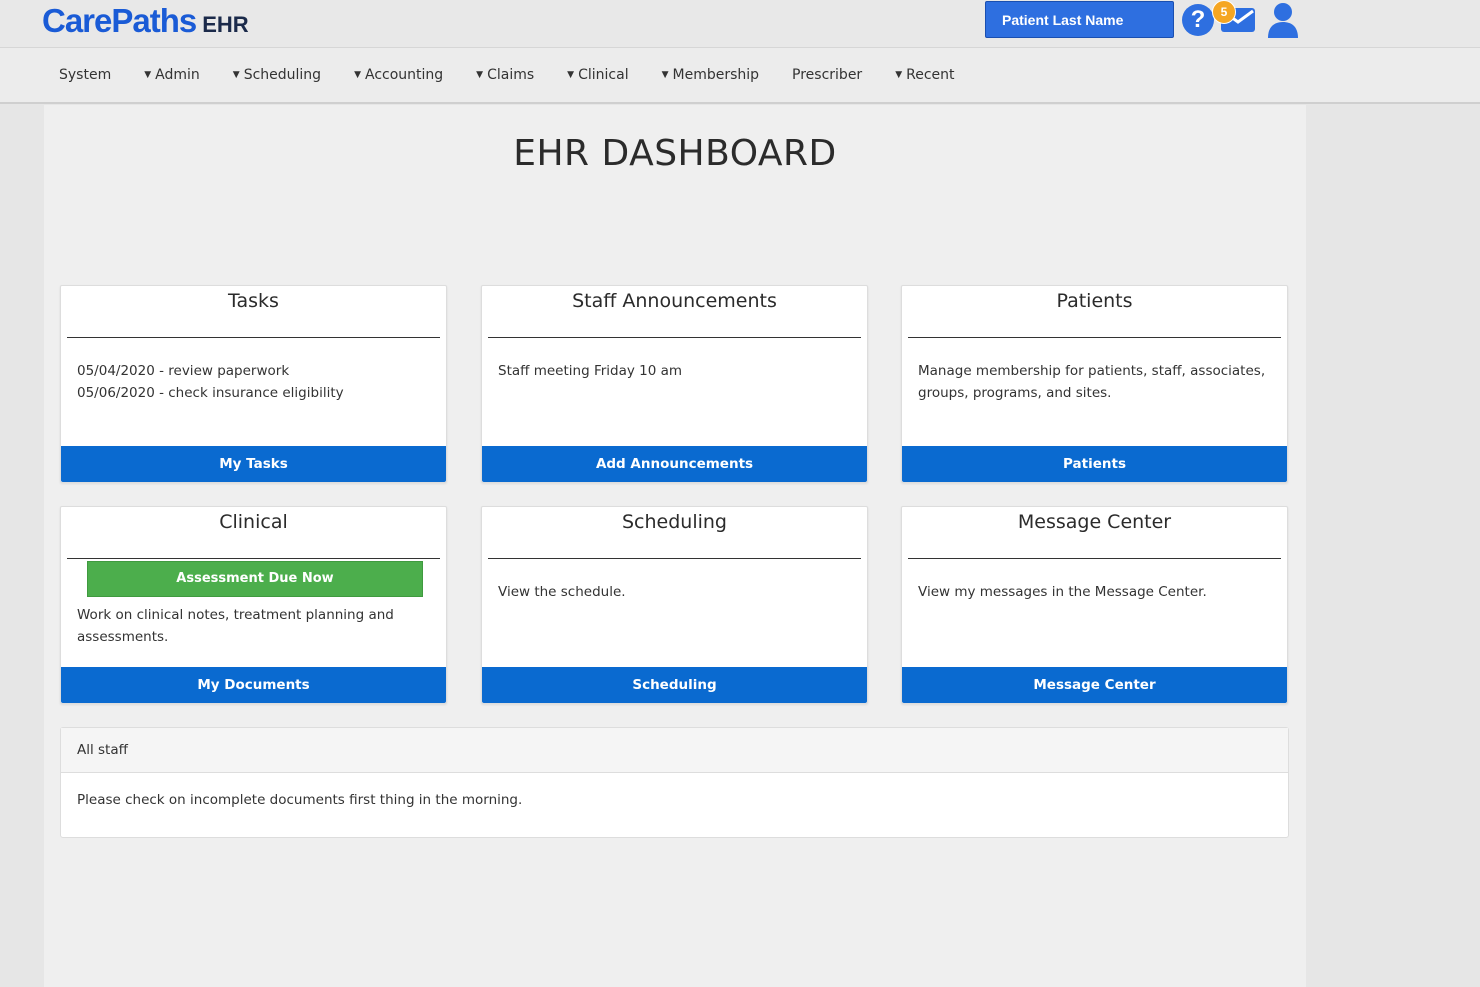 The width and height of the screenshot is (1480, 987). I want to click on card-title: Patients, so click(1094, 301).